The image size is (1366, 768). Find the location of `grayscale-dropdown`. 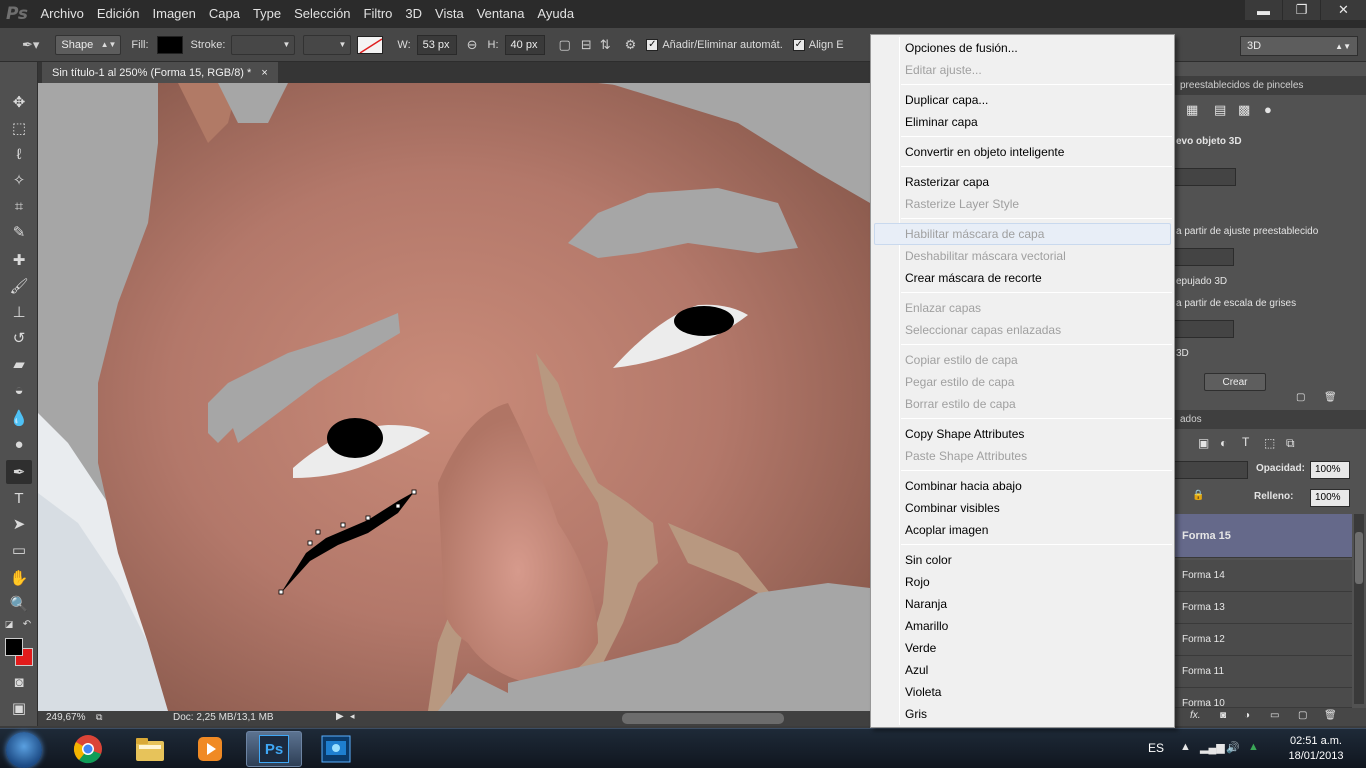

grayscale-dropdown is located at coordinates (1204, 329).